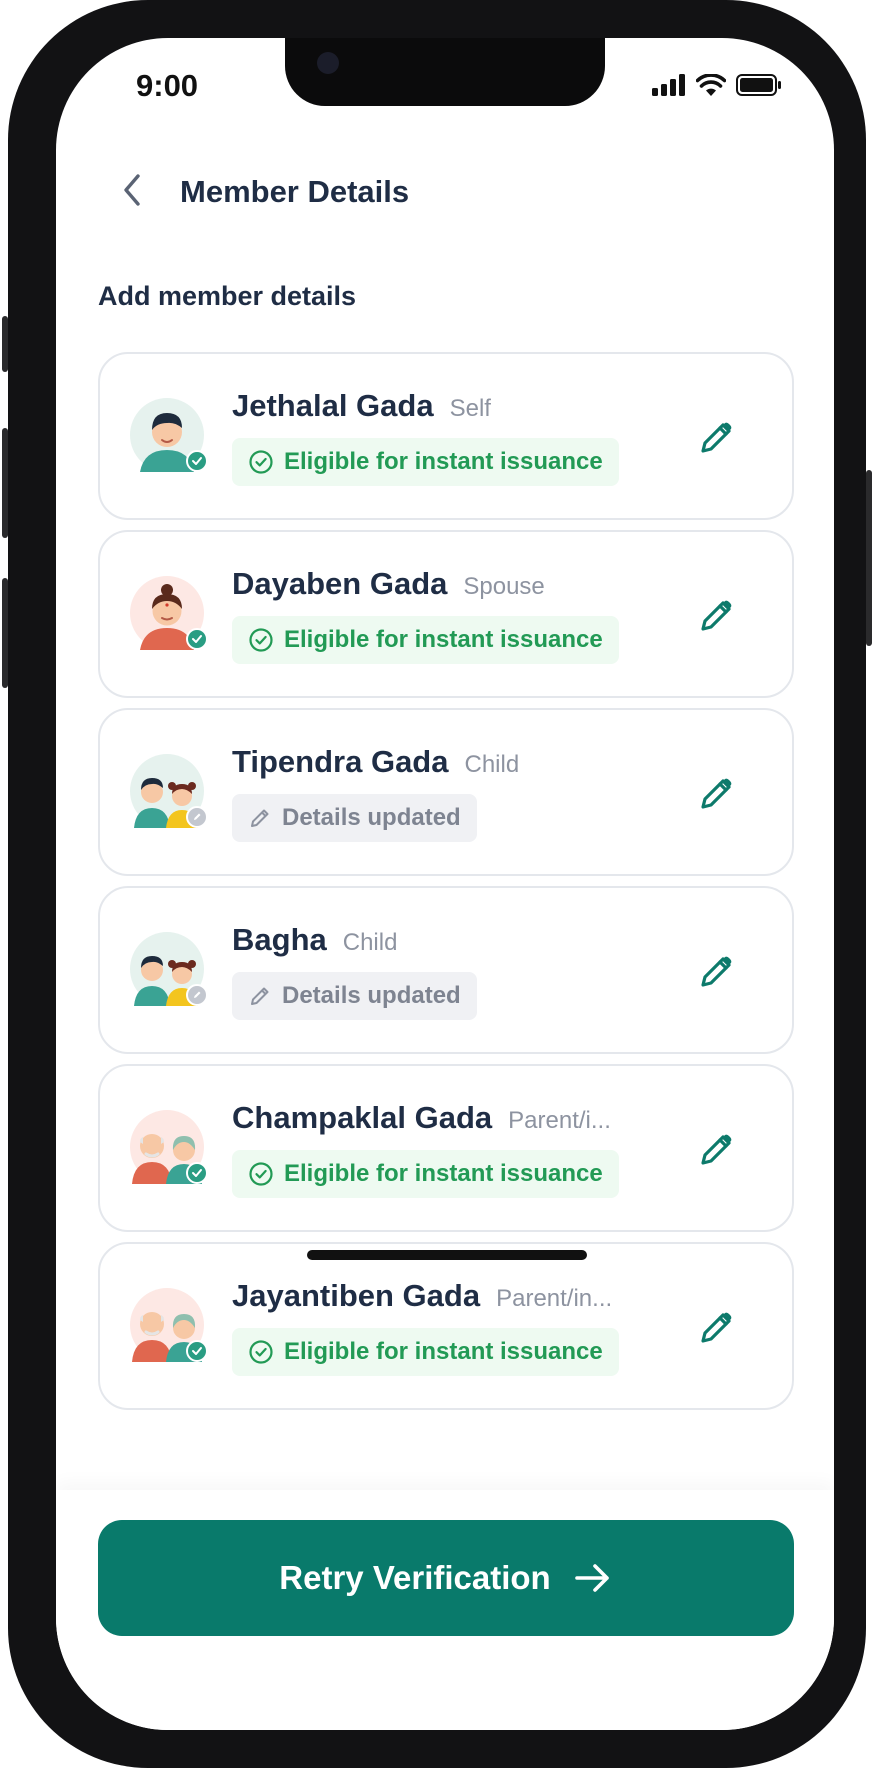 The image size is (874, 1768). Describe the element at coordinates (328, 63) in the screenshot. I see `camera-icon` at that location.